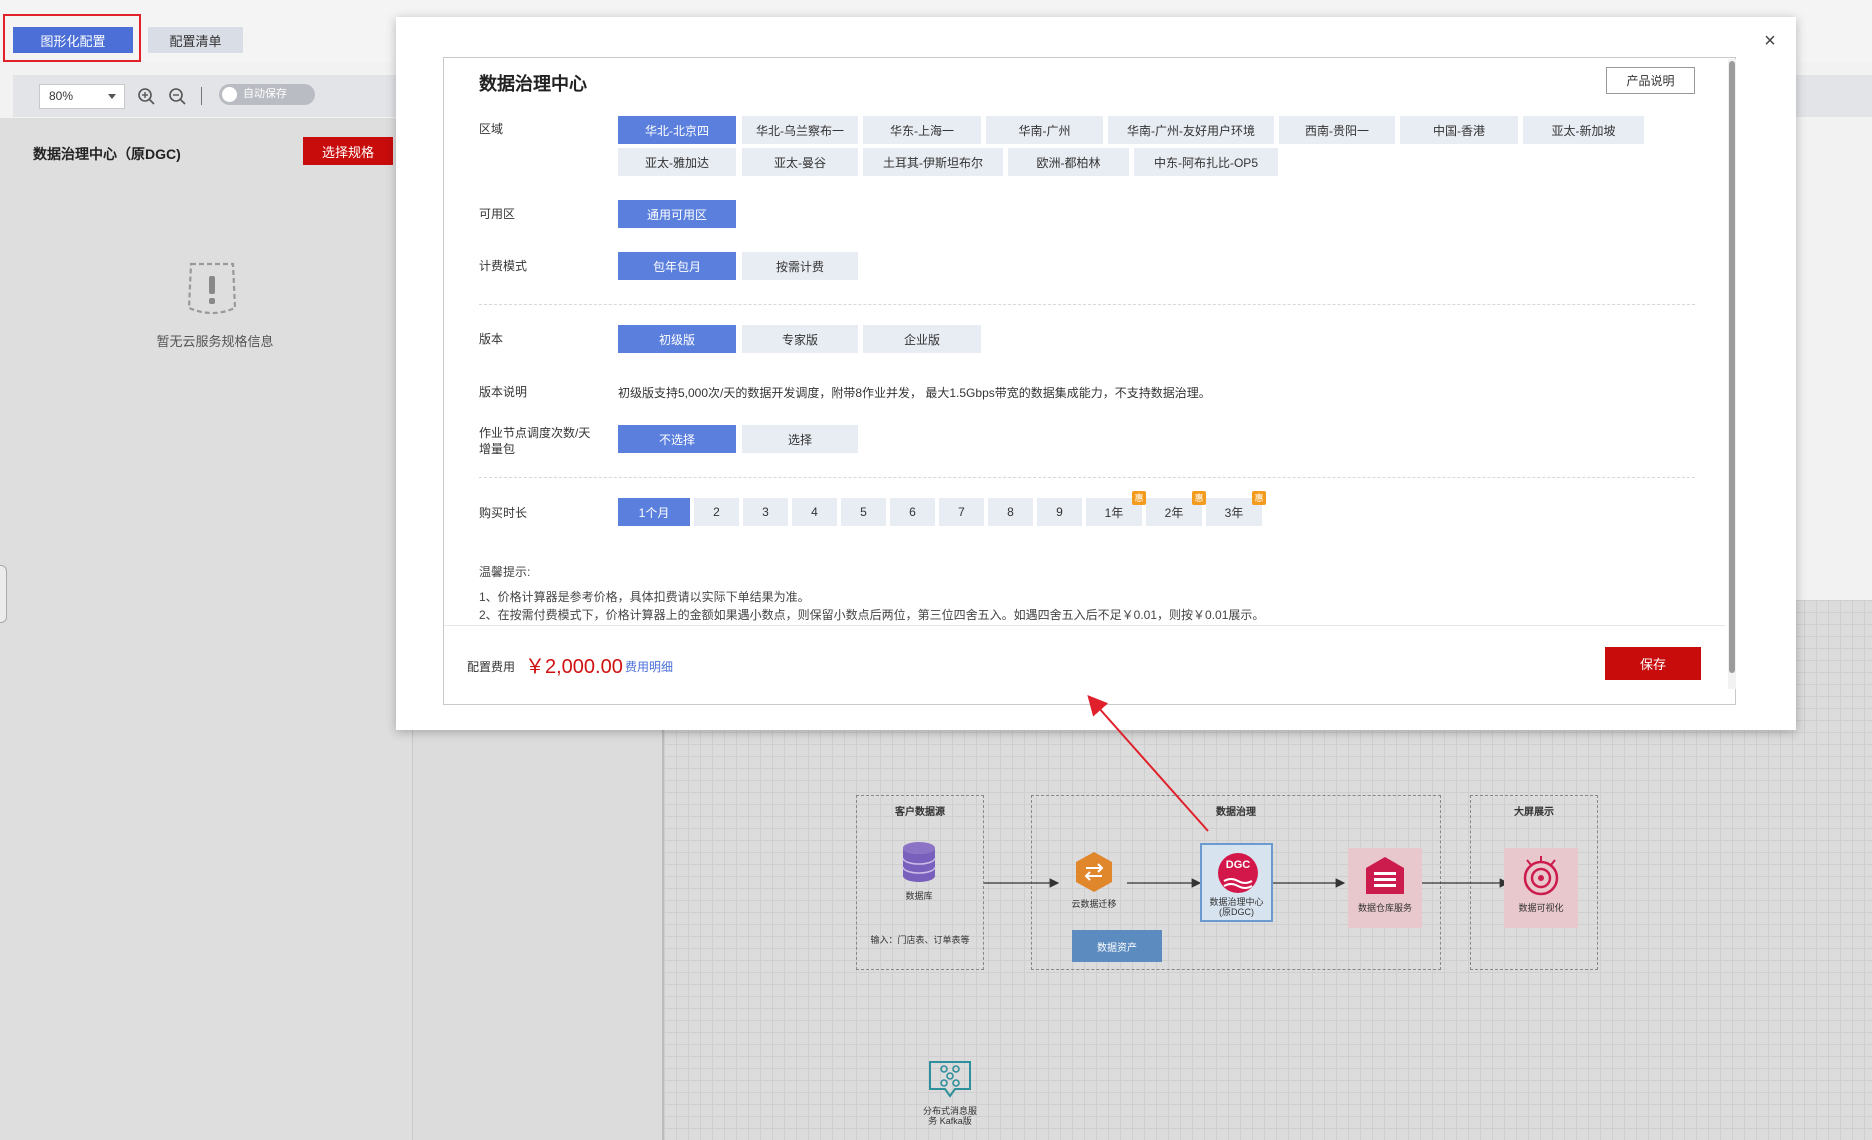 The height and width of the screenshot is (1140, 1872). I want to click on region-option: 亚太-新加坡, so click(1583, 130).